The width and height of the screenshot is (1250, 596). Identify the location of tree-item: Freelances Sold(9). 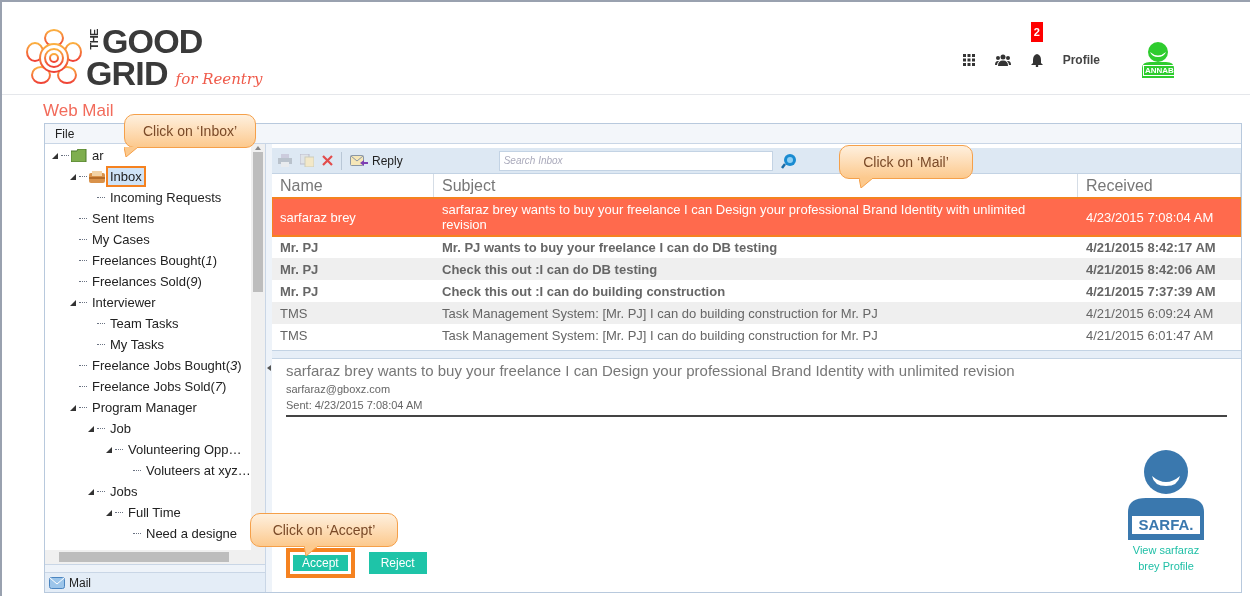
(147, 281).